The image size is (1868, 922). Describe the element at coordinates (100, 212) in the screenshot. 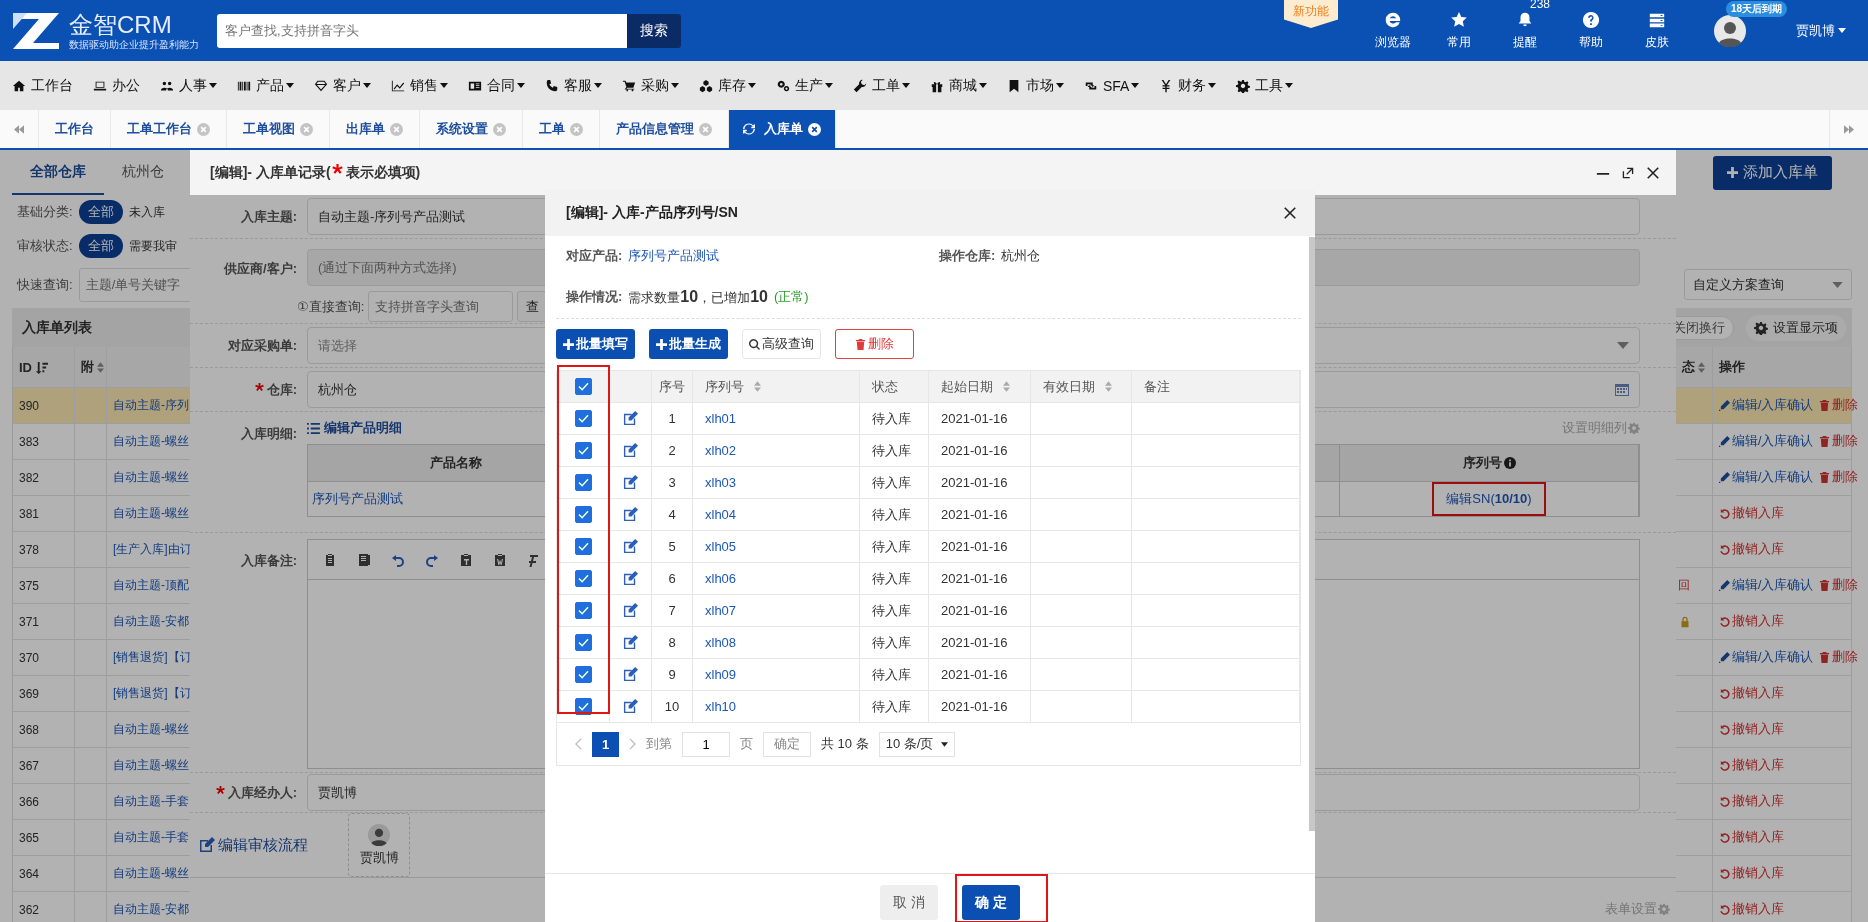

I see `filter-option: 全部` at that location.